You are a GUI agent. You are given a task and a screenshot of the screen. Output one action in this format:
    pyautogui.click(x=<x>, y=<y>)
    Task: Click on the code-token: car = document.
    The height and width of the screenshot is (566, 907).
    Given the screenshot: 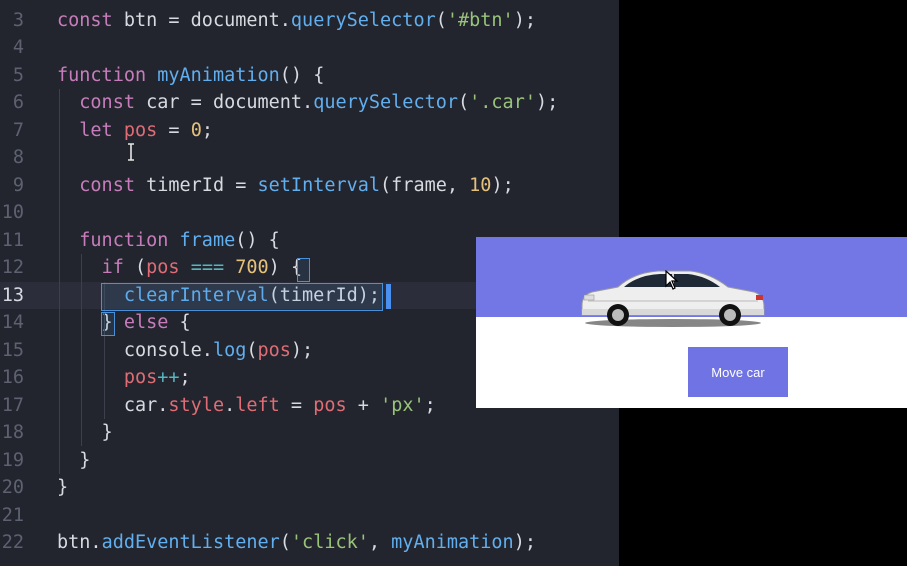 What is the action you would take?
    pyautogui.click(x=224, y=102)
    